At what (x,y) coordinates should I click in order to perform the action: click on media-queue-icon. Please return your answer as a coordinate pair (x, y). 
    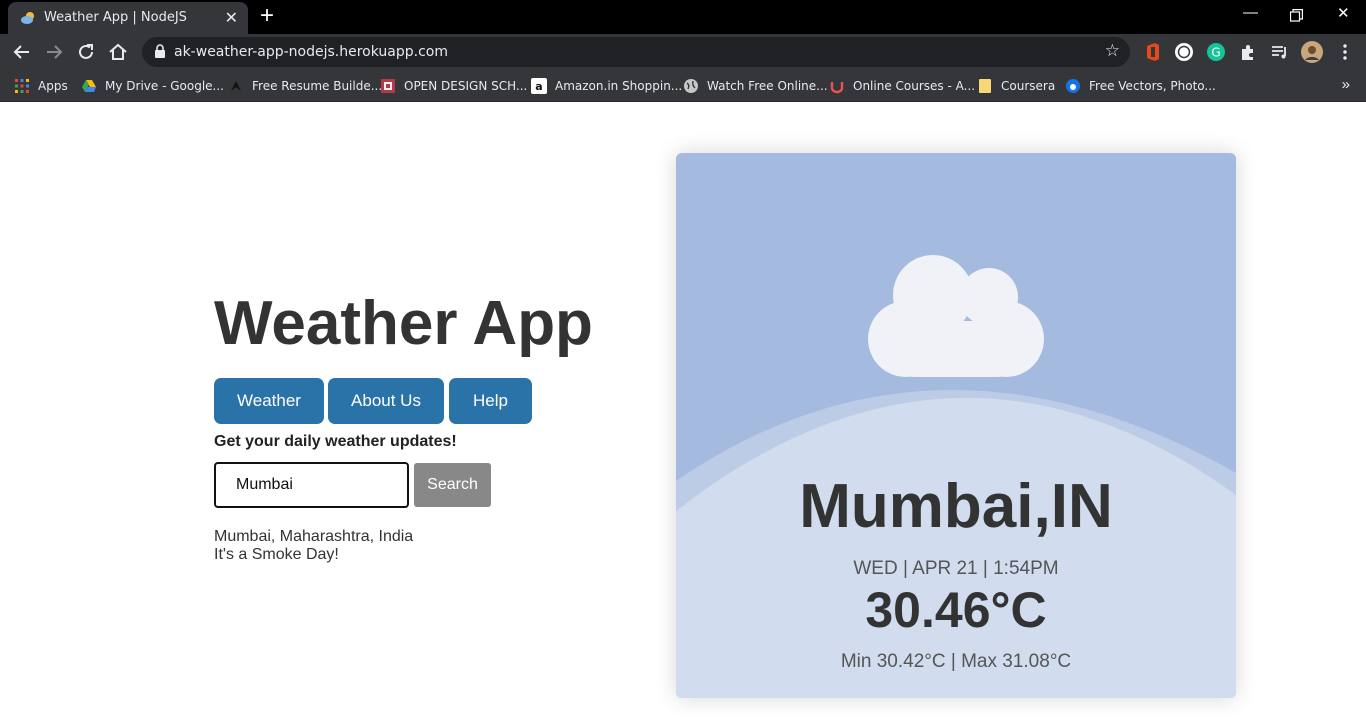
    Looking at the image, I should click on (1280, 52).